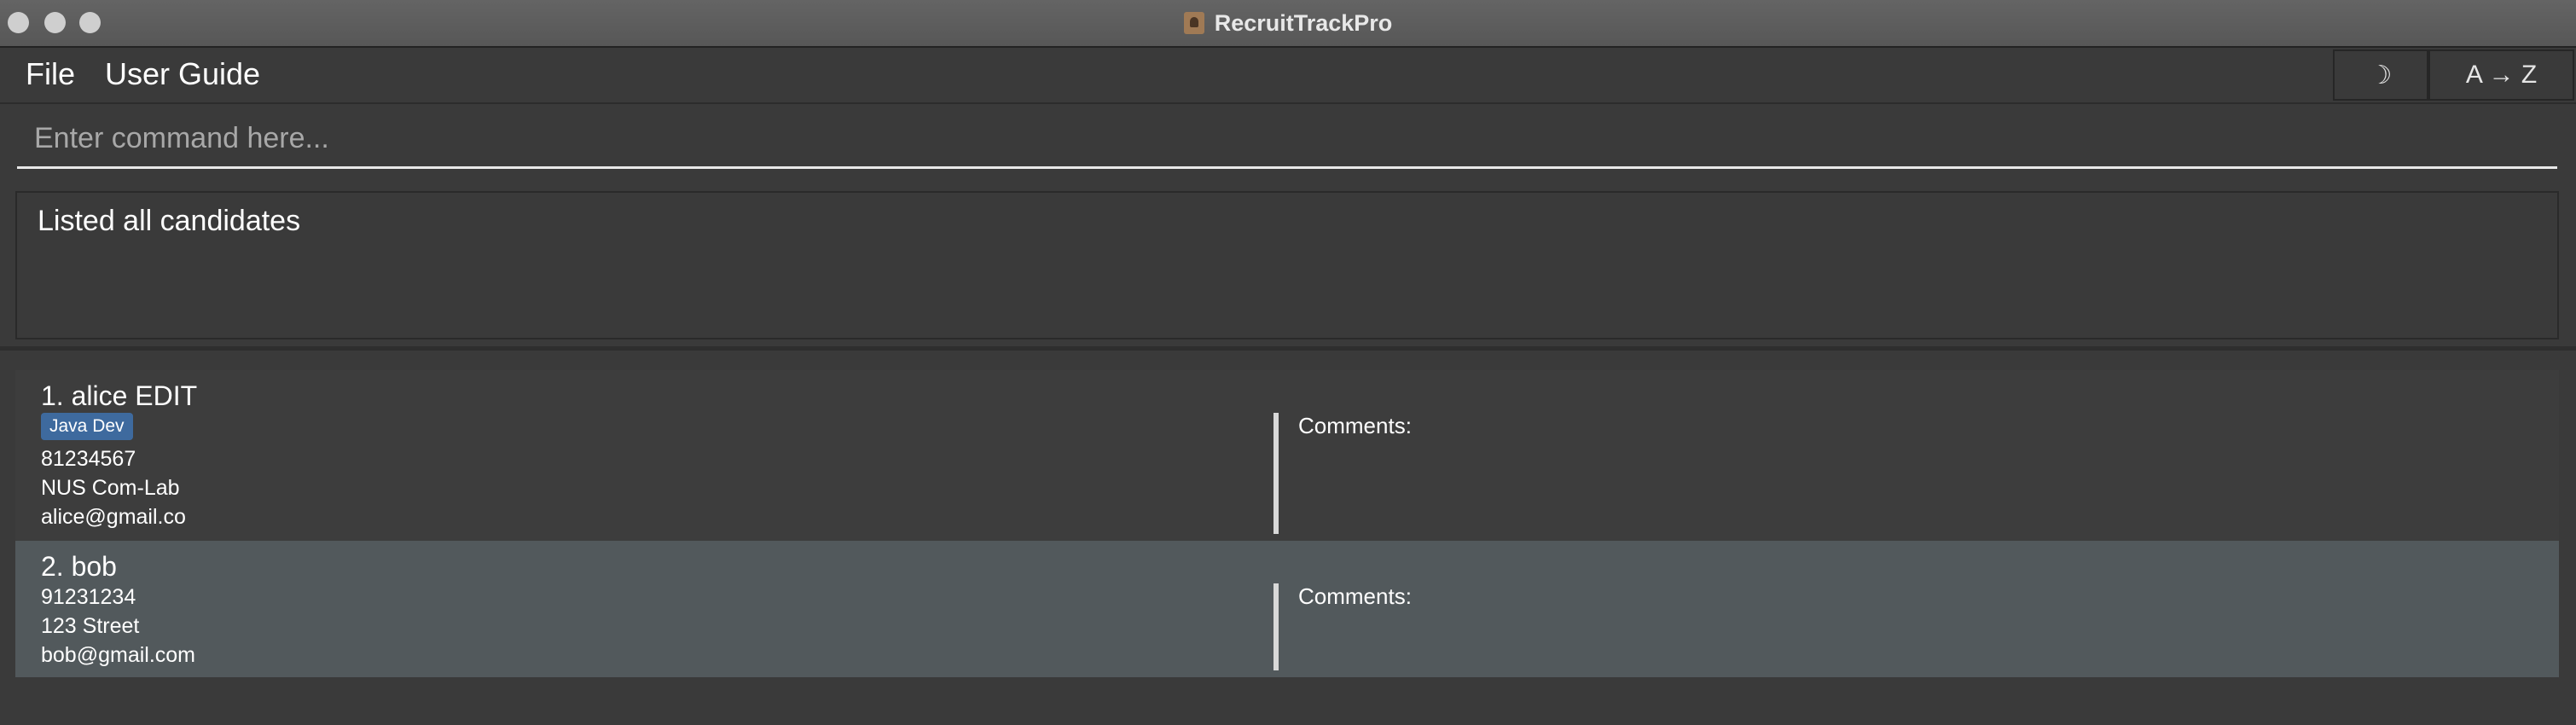 The image size is (2576, 725). I want to click on menu-bar: File User Guide ☽ A → Z, so click(1288, 76).